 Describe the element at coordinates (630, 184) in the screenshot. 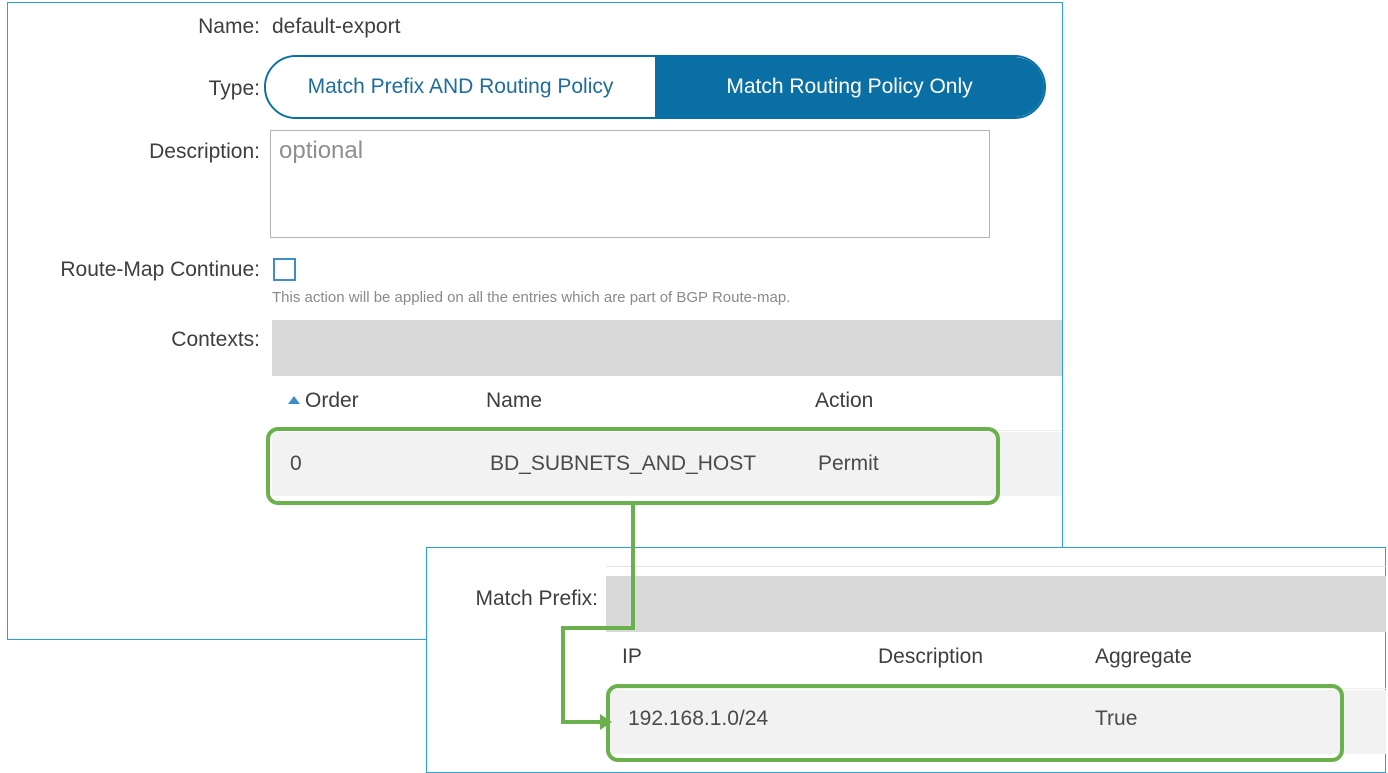

I see `description-input` at that location.